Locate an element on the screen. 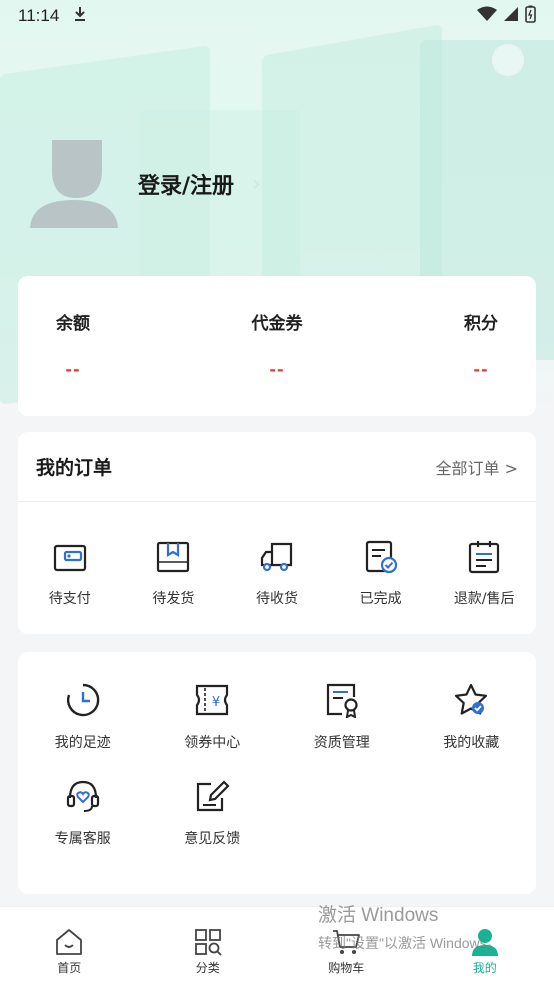 The image size is (554, 984). service-qualification: 资质管理 is located at coordinates (342, 717).